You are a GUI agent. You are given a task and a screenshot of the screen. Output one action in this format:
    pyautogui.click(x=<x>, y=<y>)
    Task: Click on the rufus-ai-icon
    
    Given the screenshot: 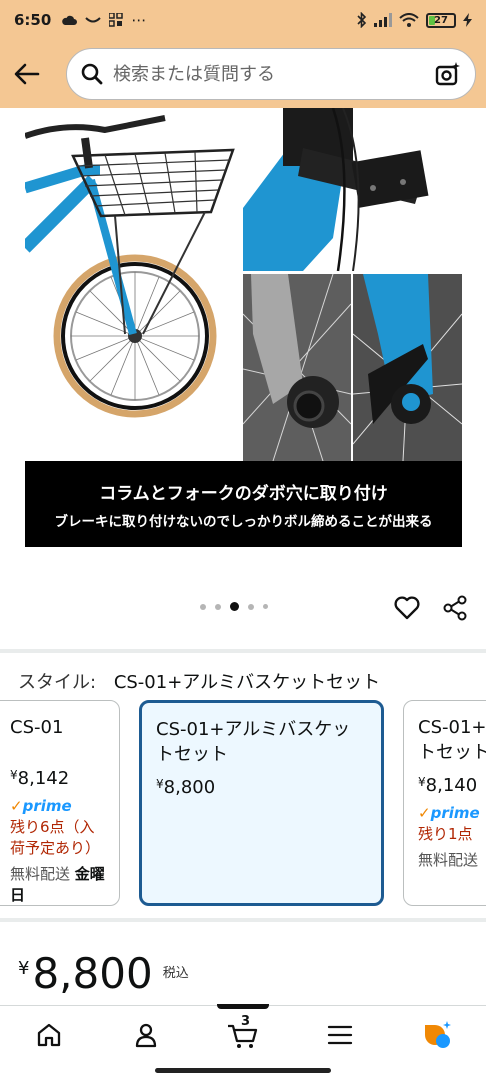 What is the action you would take?
    pyautogui.click(x=438, y=1034)
    